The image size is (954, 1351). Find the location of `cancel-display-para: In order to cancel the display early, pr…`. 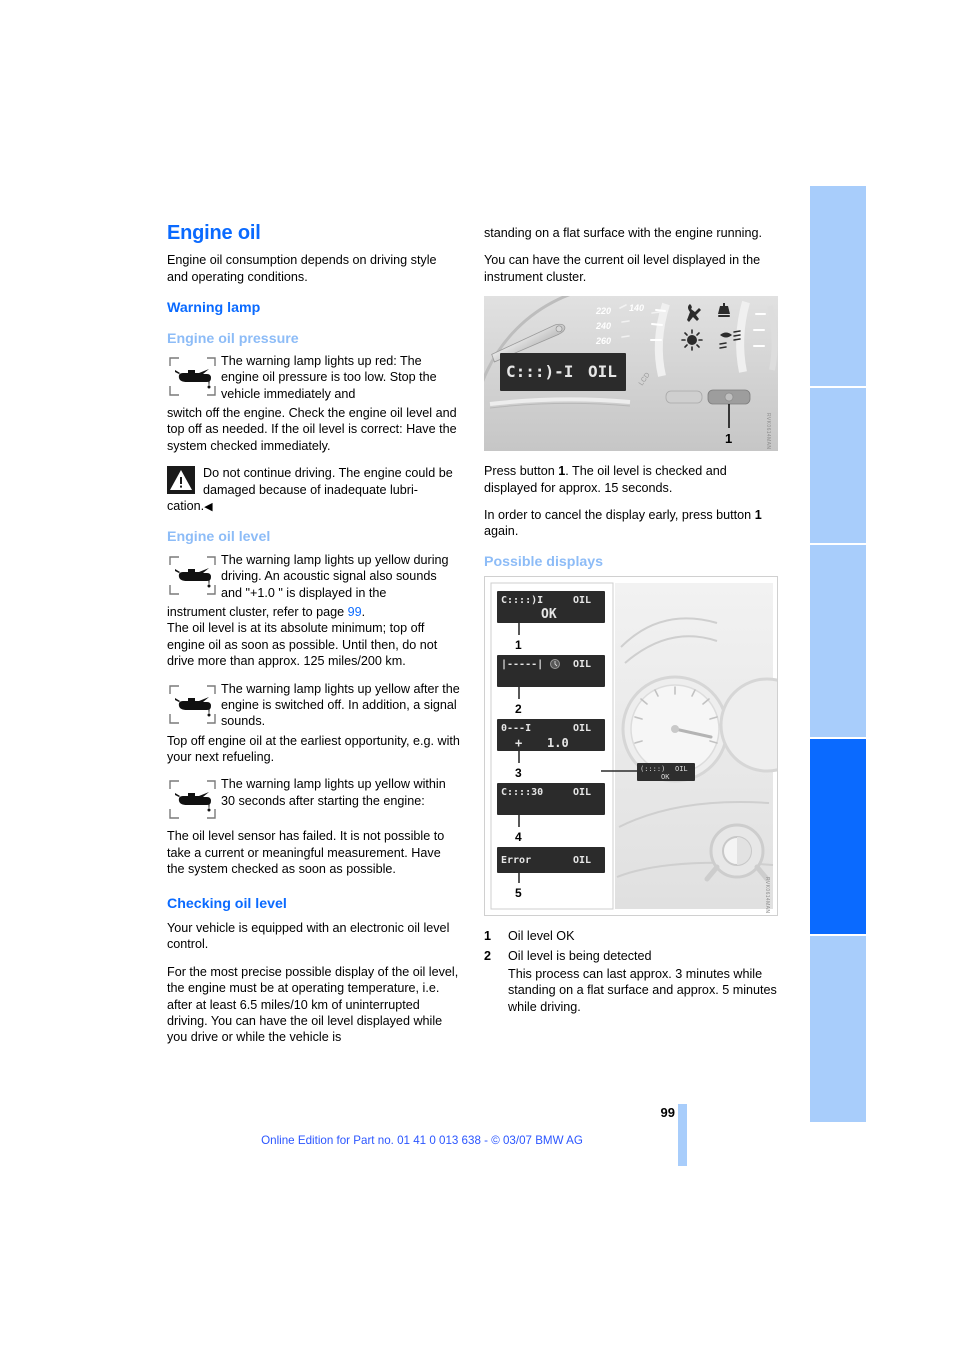

cancel-display-para: In order to cancel the display early, pr… is located at coordinates (631, 523).